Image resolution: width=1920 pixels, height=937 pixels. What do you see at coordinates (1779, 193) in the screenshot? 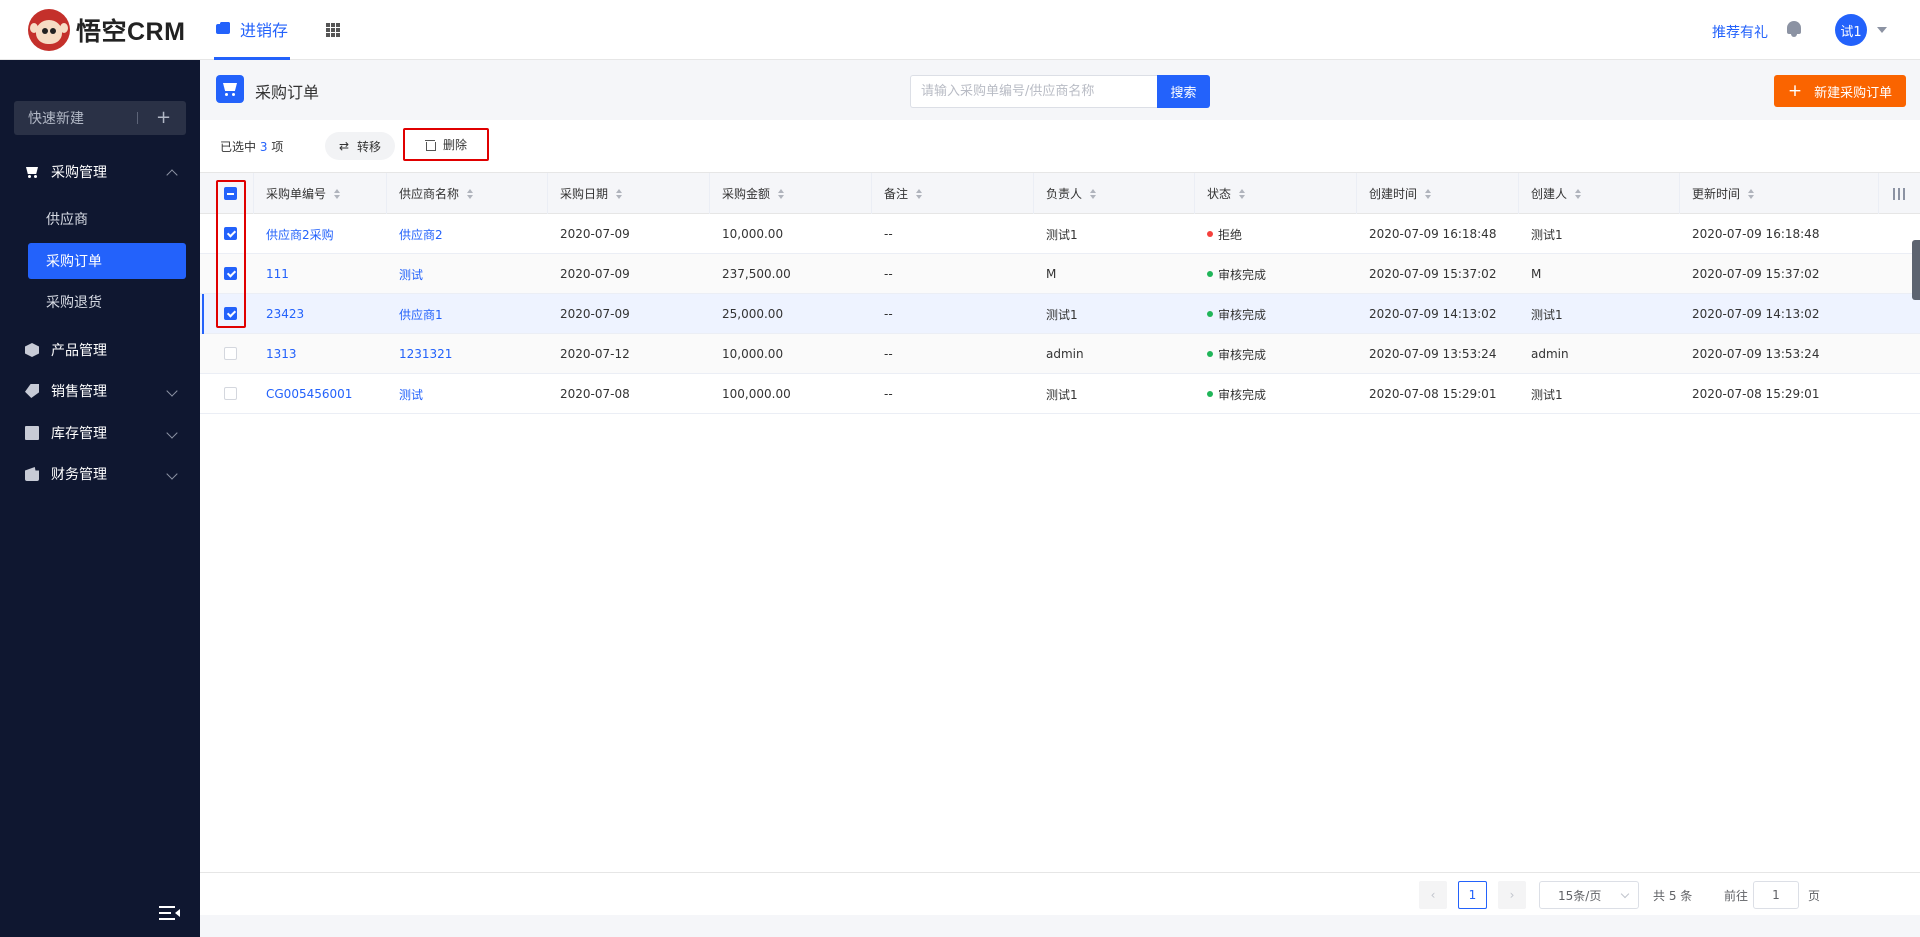
I see `column-header: 更新时间` at bounding box center [1779, 193].